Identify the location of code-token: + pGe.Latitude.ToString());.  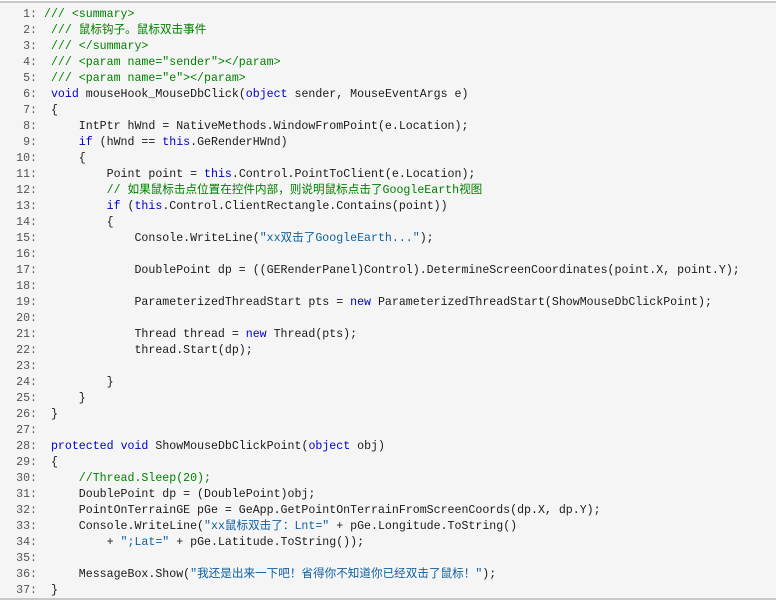
(267, 542).